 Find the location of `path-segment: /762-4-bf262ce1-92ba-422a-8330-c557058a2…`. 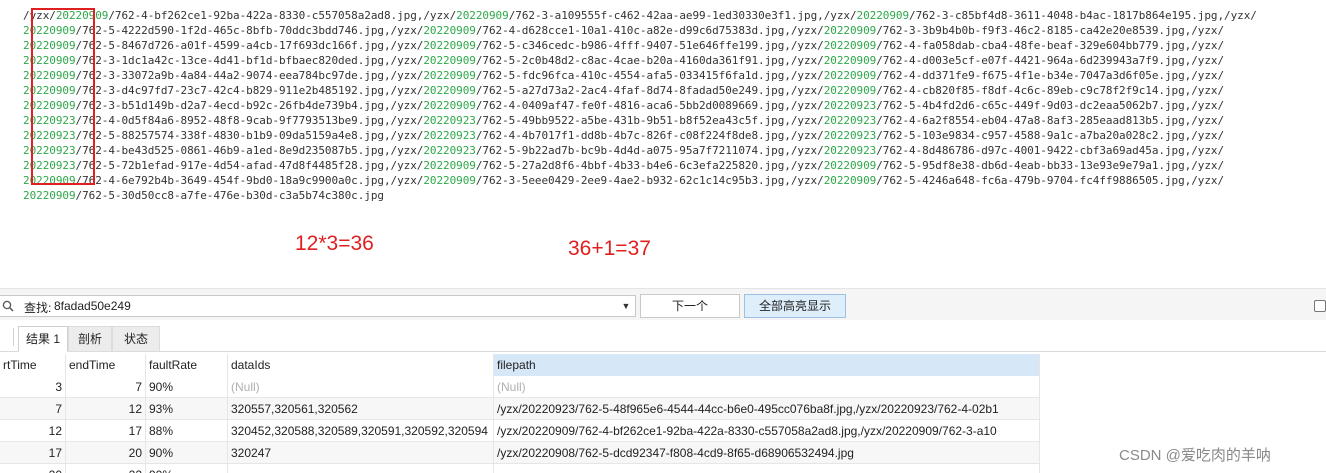

path-segment: /762-4-bf262ce1-92ba-422a-8330-c557058a2… is located at coordinates (282, 15).